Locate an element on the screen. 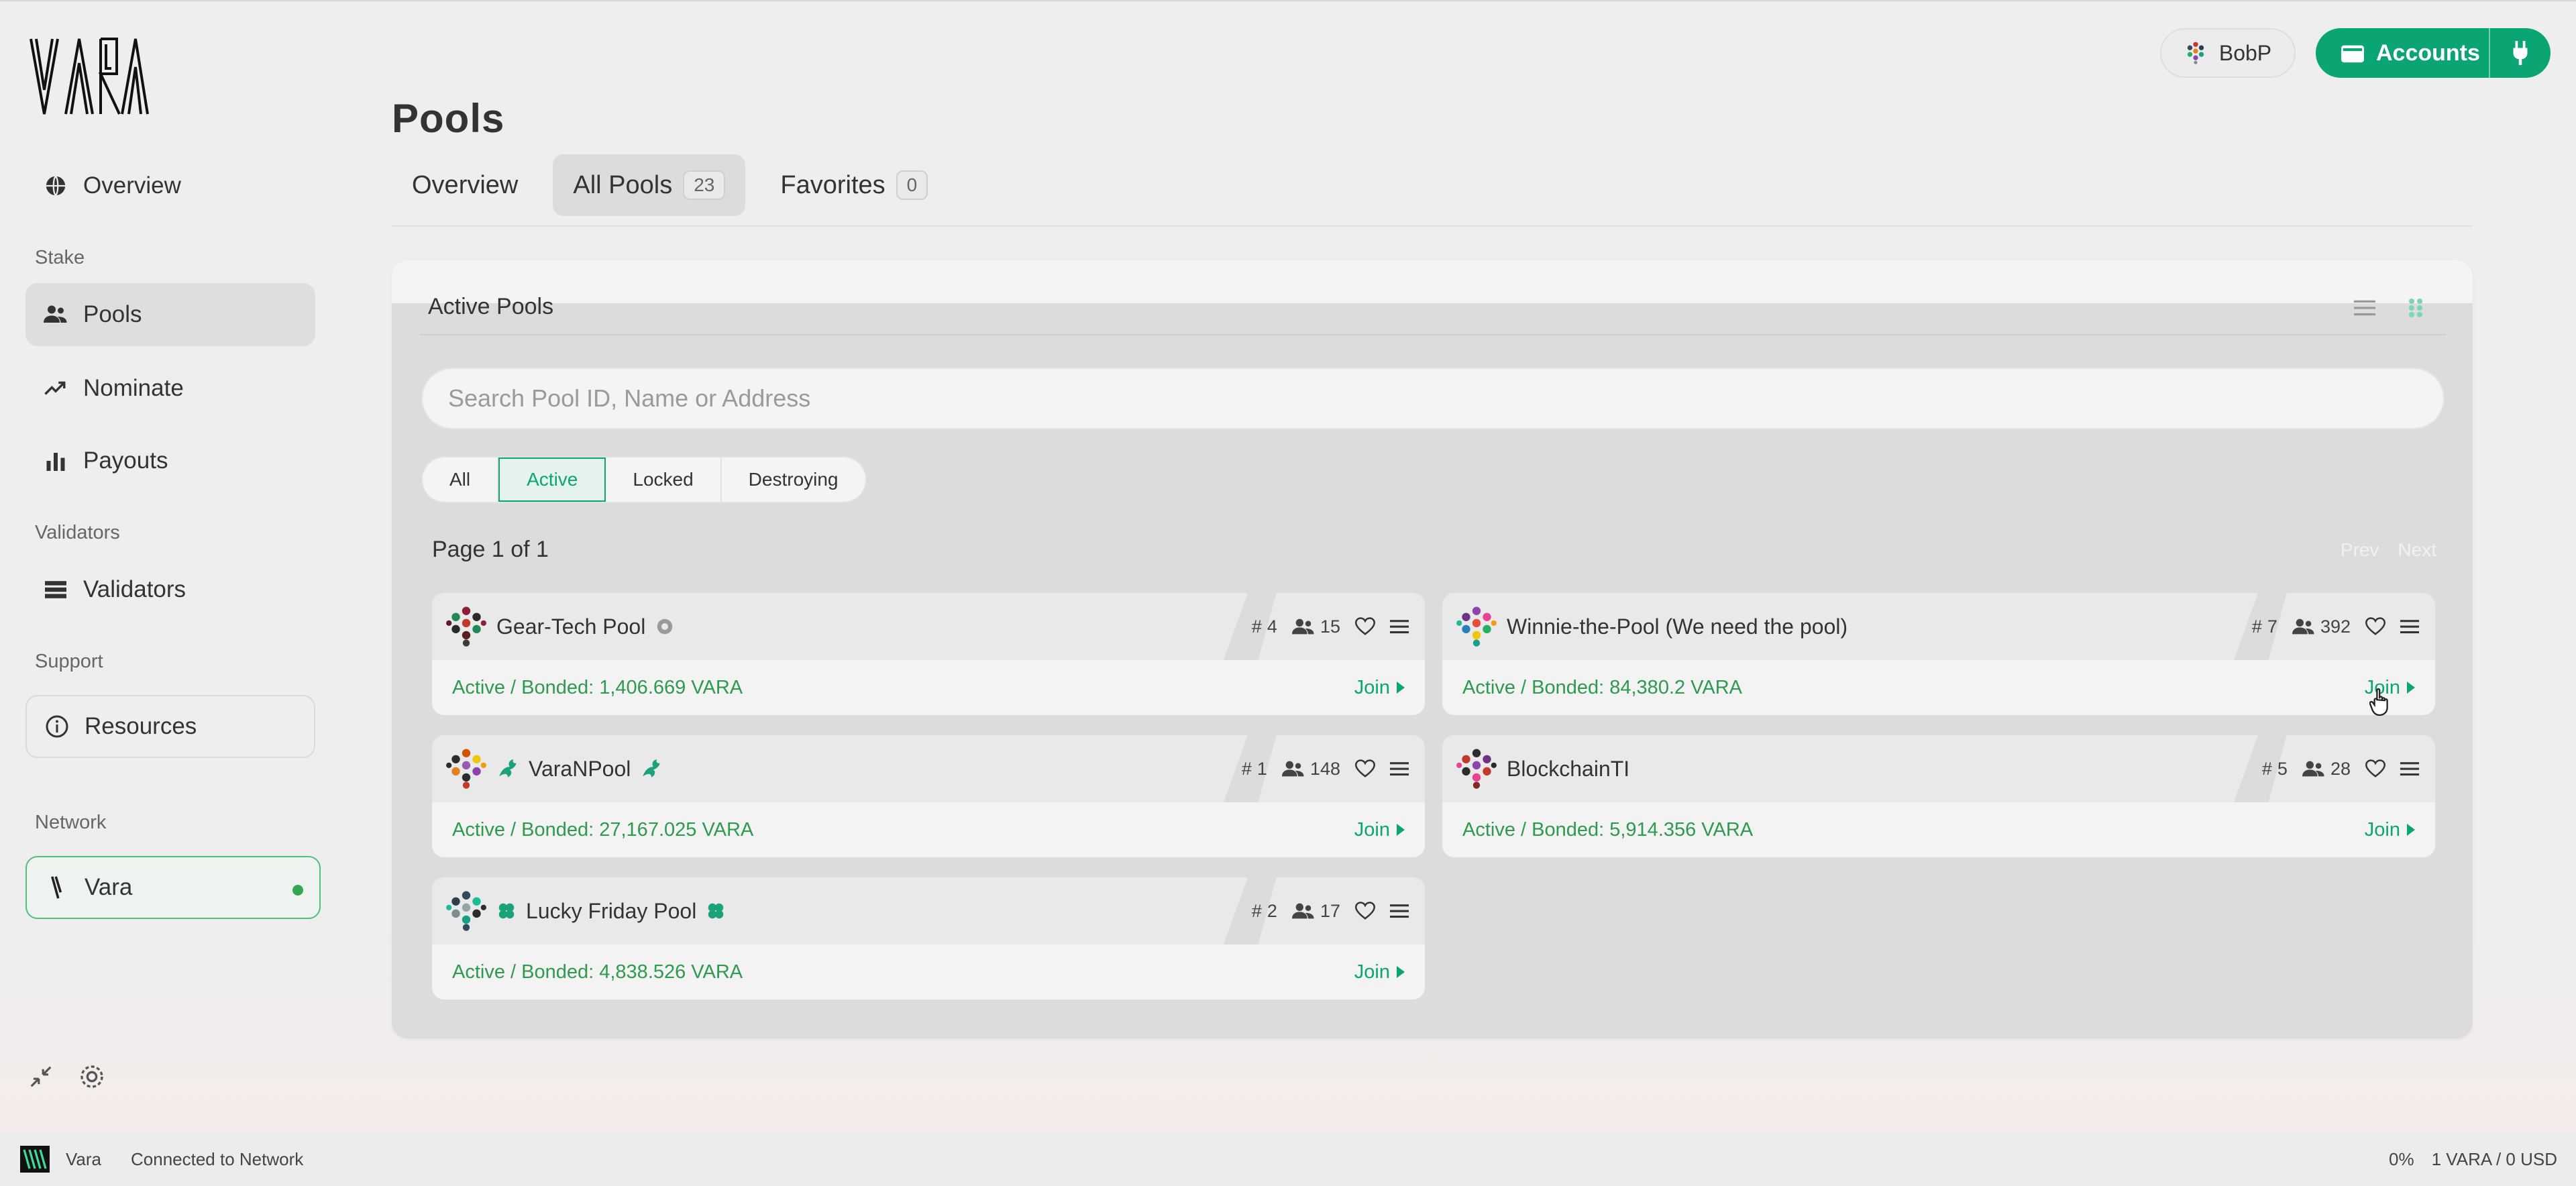 The width and height of the screenshot is (2576, 1186). sidebar-section-stake: Stake is located at coordinates (60, 257).